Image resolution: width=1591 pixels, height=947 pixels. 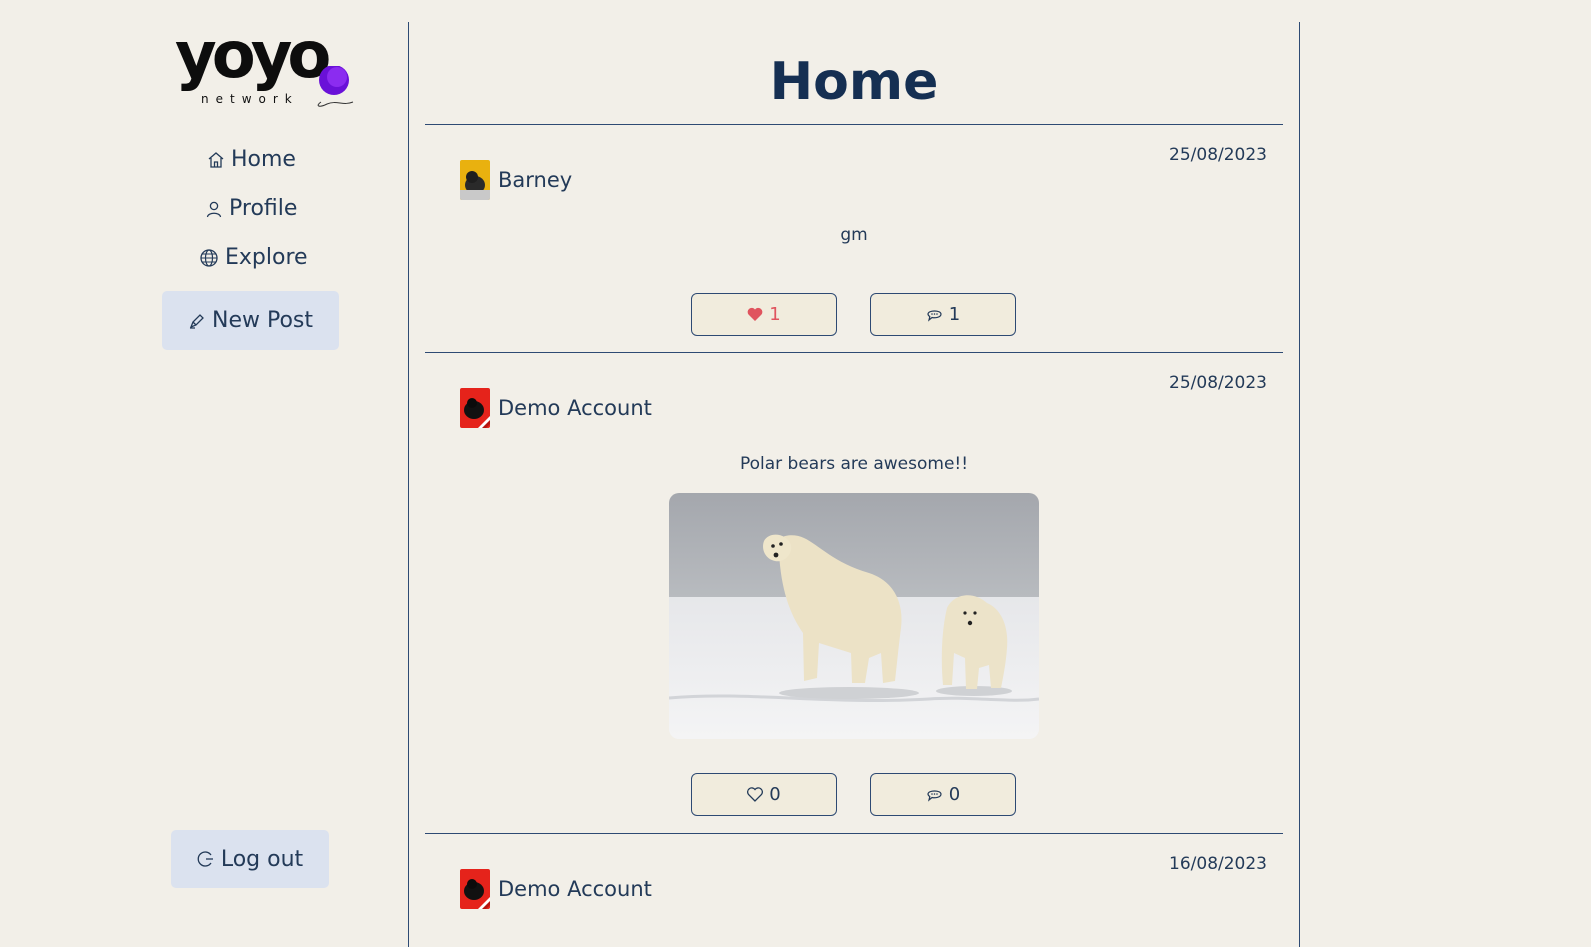 I want to click on author-name: Barney, so click(x=535, y=180).